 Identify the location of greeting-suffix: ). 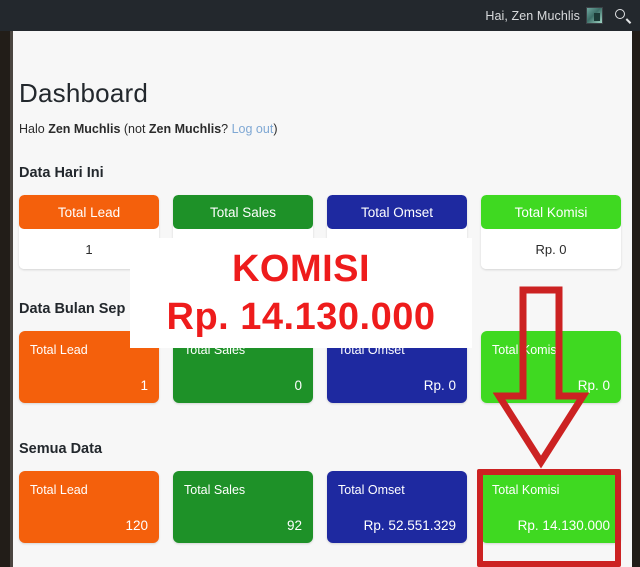
(275, 129).